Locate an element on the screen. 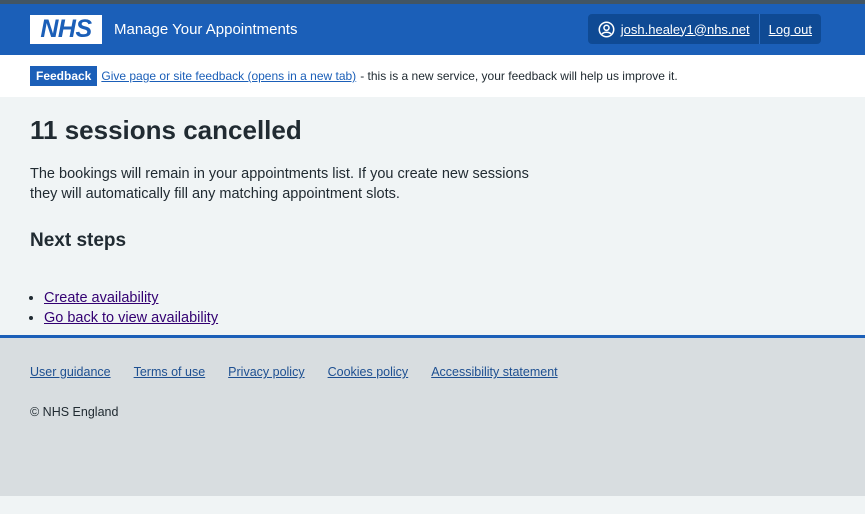  nhs-logo: NHS is located at coordinates (66, 29).